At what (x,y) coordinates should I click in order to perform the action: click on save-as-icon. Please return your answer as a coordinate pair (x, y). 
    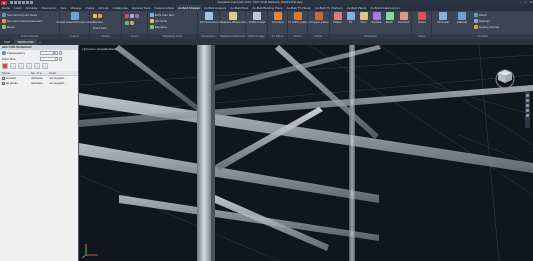
    Looking at the image, I should click on (23, 2).